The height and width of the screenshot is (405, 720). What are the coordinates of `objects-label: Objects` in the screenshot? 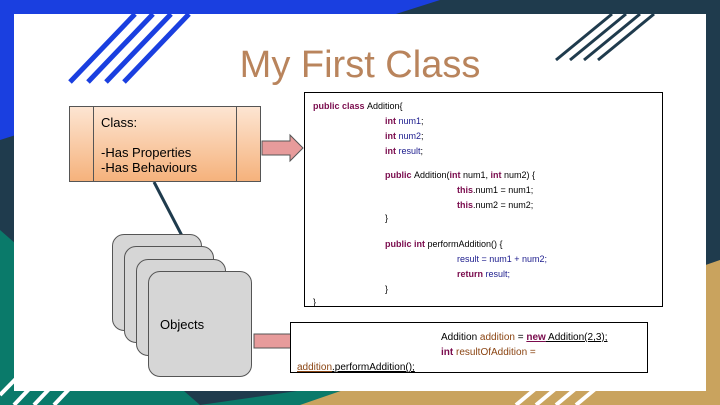 It's located at (182, 324).